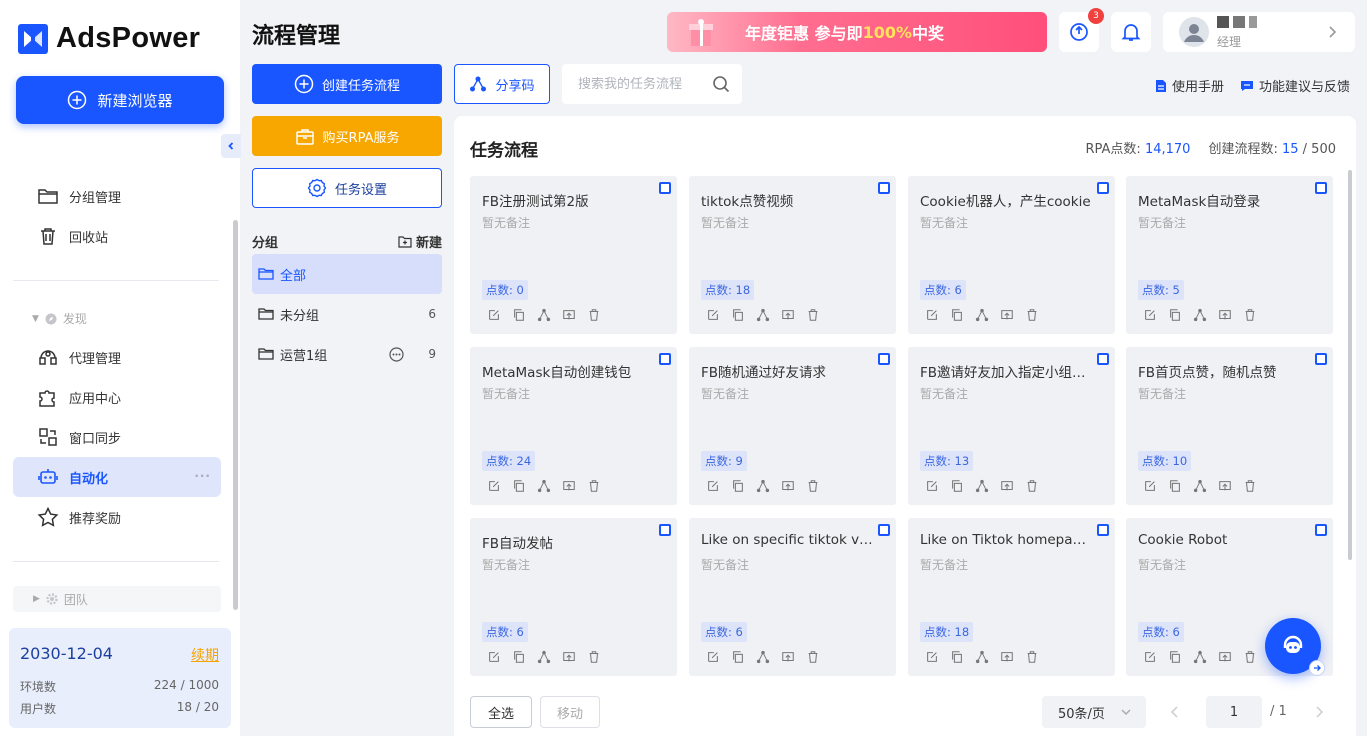 The image size is (1367, 736). What do you see at coordinates (347, 354) in the screenshot?
I see `group-item-ops-1: 运营1组 9` at bounding box center [347, 354].